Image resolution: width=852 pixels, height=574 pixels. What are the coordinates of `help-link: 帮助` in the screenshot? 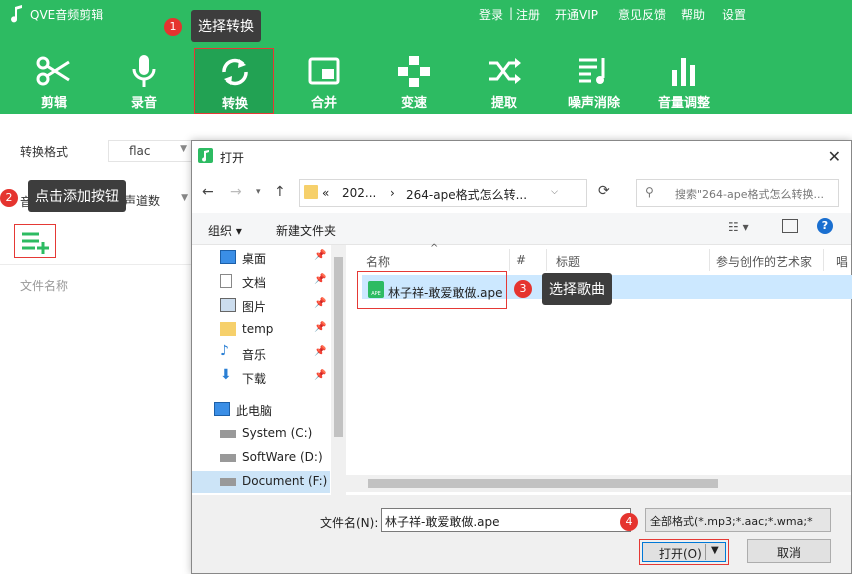 It's located at (693, 14).